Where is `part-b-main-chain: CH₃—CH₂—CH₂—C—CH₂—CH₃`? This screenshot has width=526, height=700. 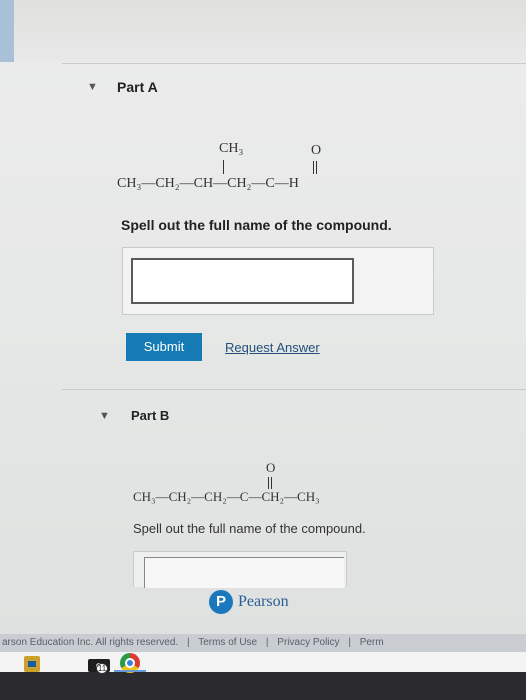 part-b-main-chain: CH₃—CH₂—CH₂—C—CH₂—CH₃ is located at coordinates (226, 496).